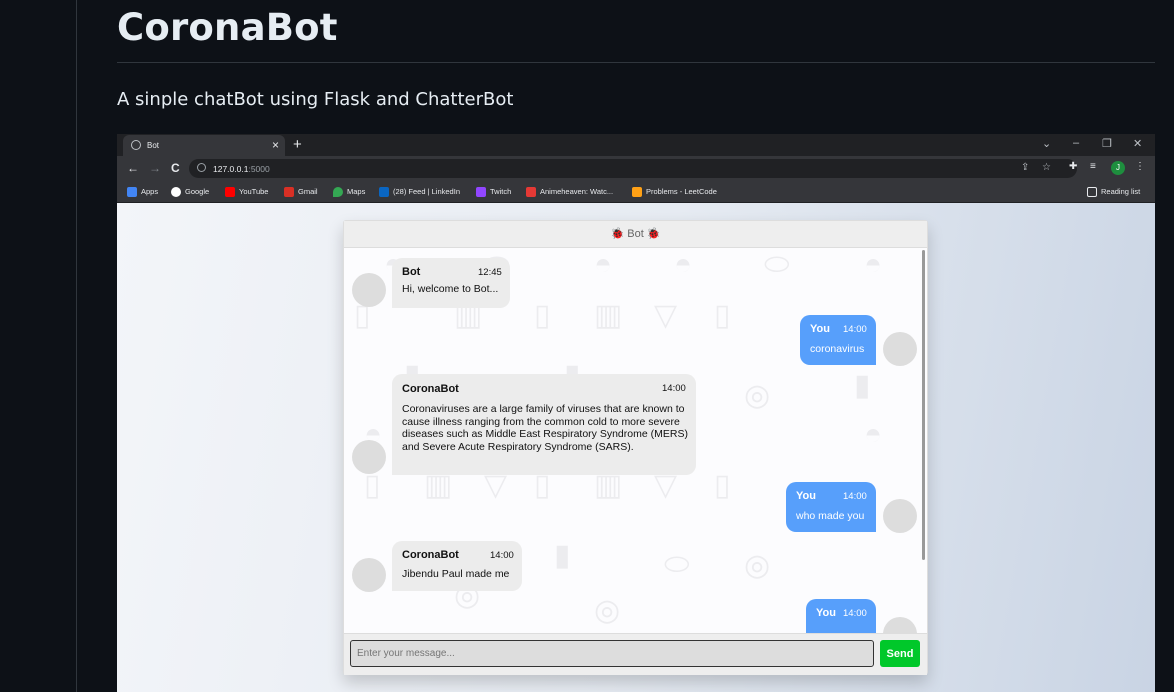 The width and height of the screenshot is (1174, 692). What do you see at coordinates (1118, 168) in the screenshot?
I see `profile-avatar: J` at bounding box center [1118, 168].